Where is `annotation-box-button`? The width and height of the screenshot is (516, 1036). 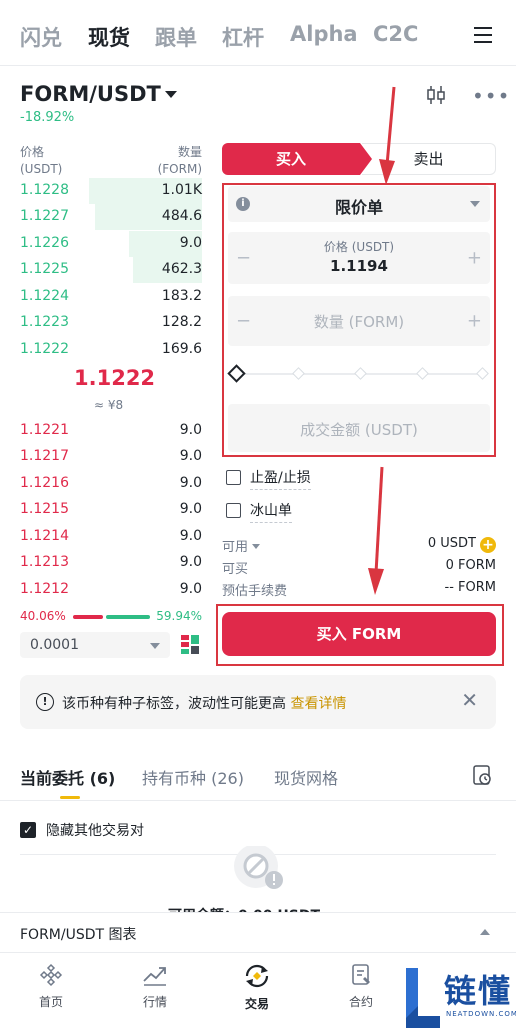 annotation-box-button is located at coordinates (360, 635).